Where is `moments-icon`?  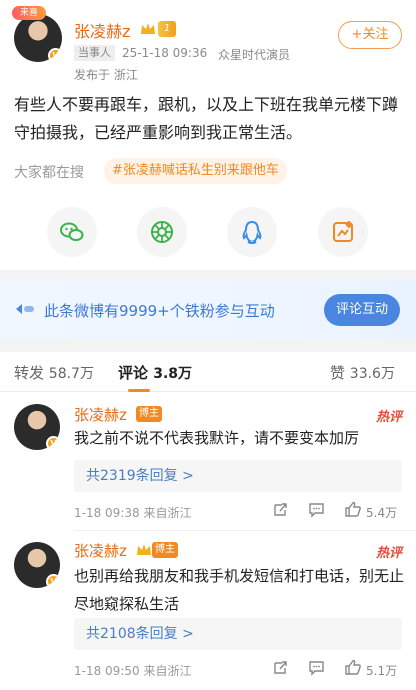 moments-icon is located at coordinates (162, 232).